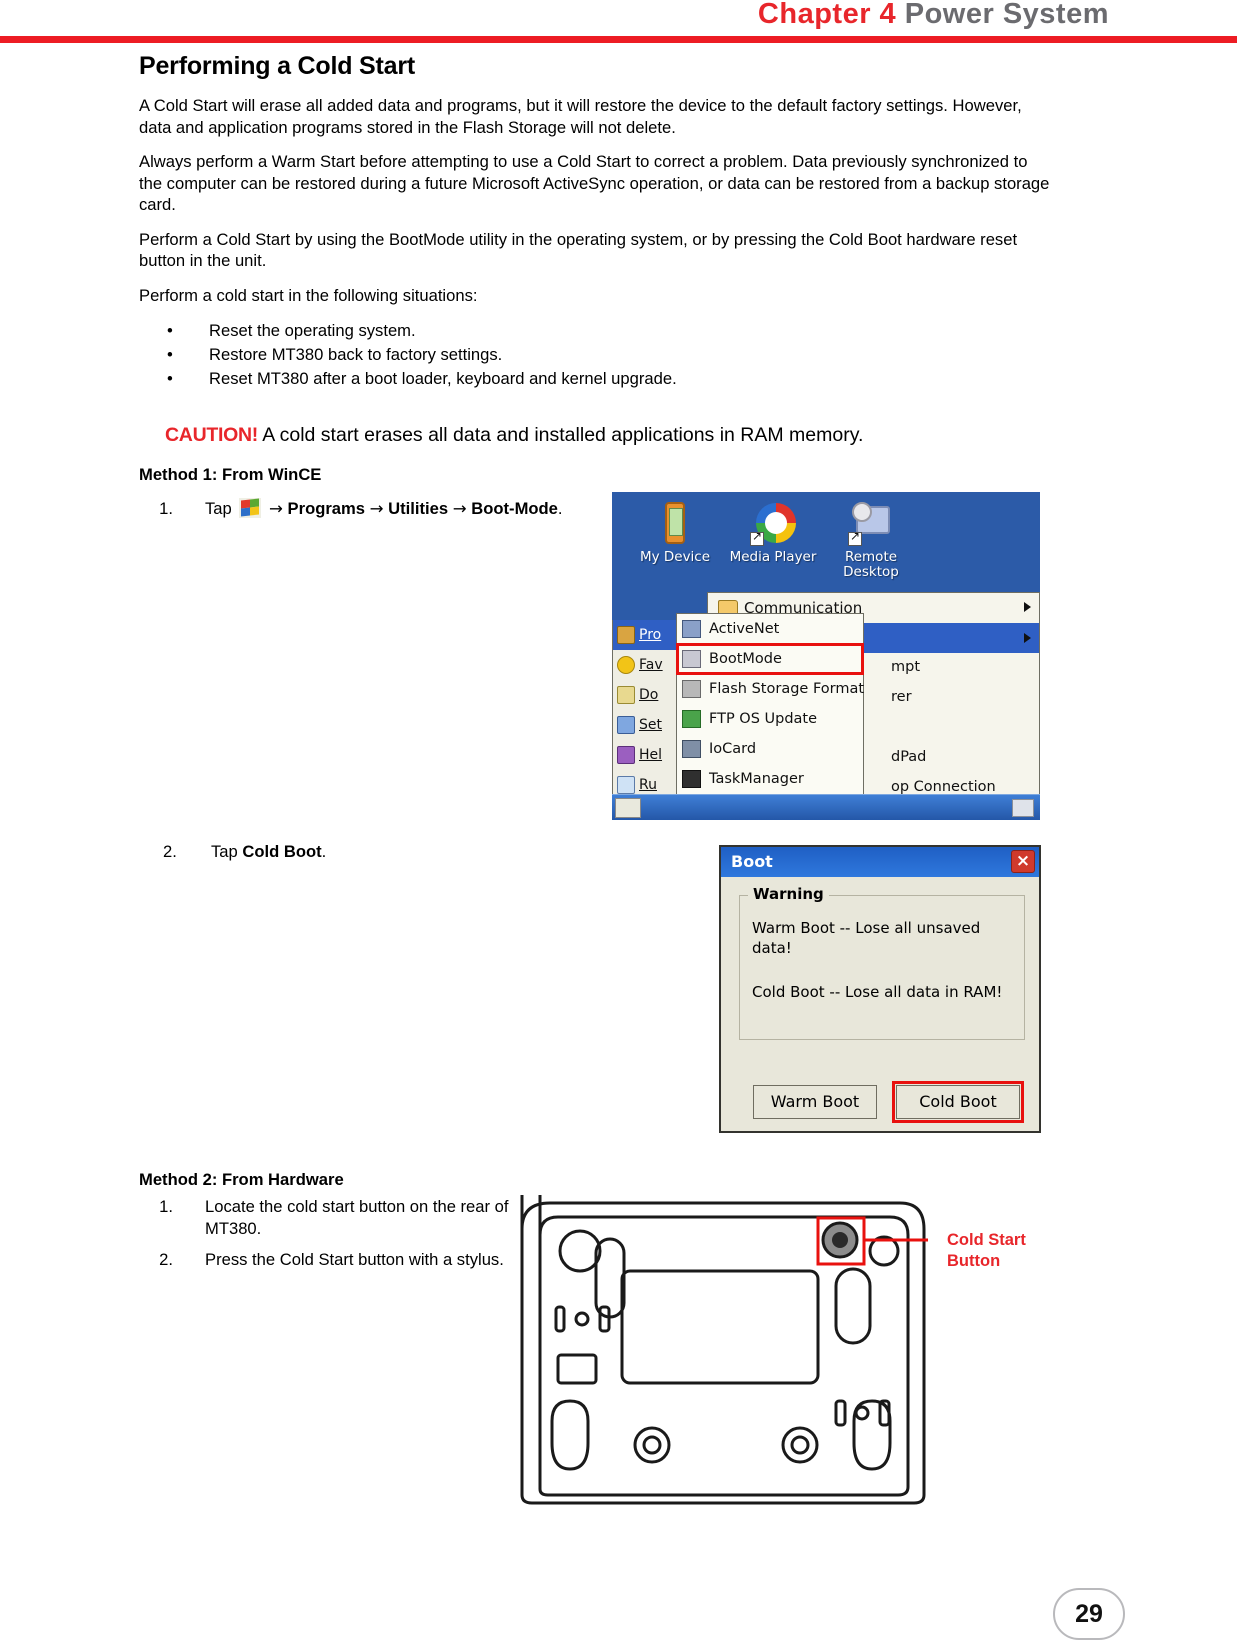 This screenshot has height=1647, width=1237. Describe the element at coordinates (901, 697) in the screenshot. I see `clipped-label: rer` at that location.